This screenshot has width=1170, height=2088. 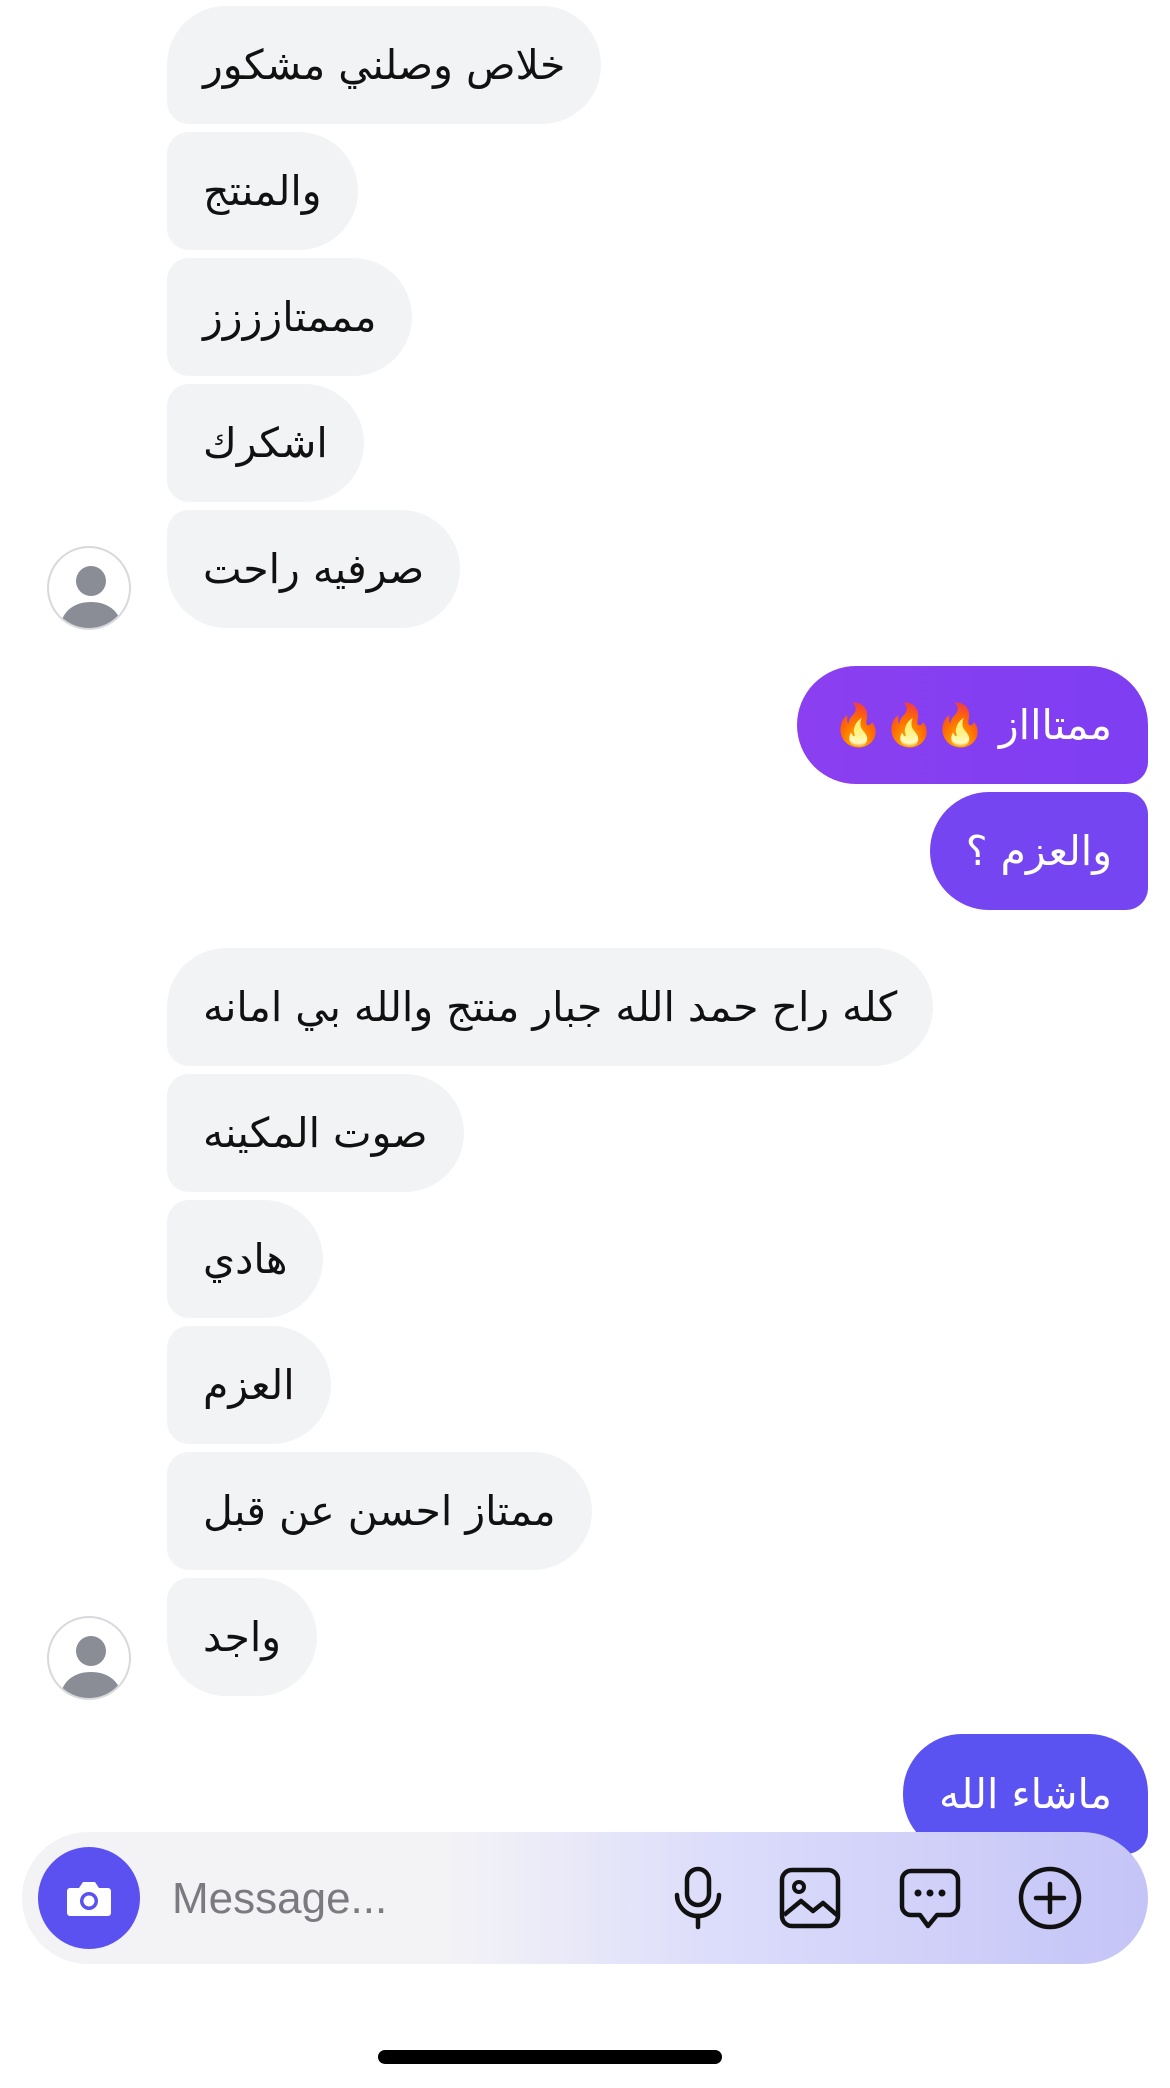 I want to click on incoming-message: خلاص وصلني مشكور, so click(x=384, y=65).